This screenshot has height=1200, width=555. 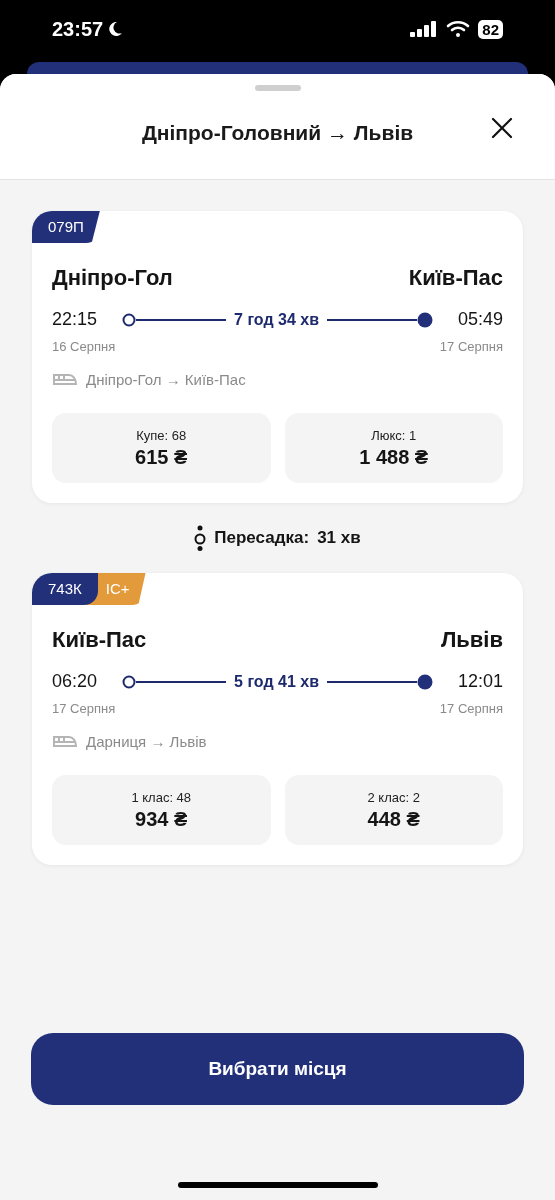 I want to click on clock-time: 23:57, so click(x=78, y=29).